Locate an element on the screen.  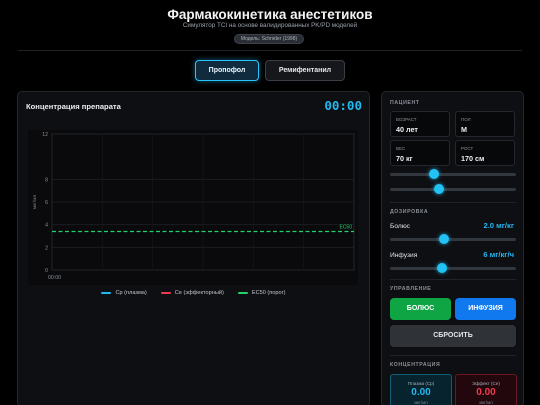
height-box: РОСТ 170 см is located at coordinates (485, 153).